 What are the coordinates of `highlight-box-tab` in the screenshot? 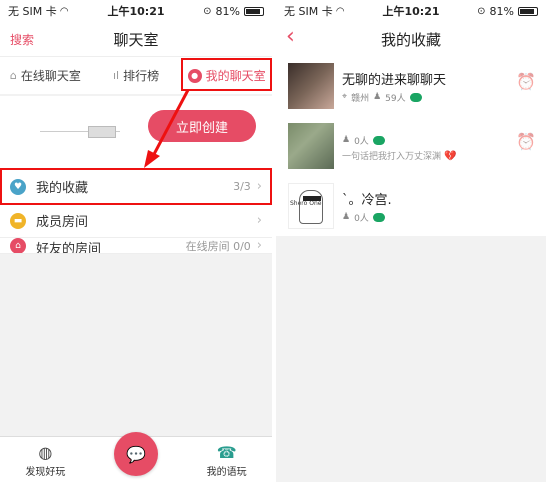 It's located at (226, 74).